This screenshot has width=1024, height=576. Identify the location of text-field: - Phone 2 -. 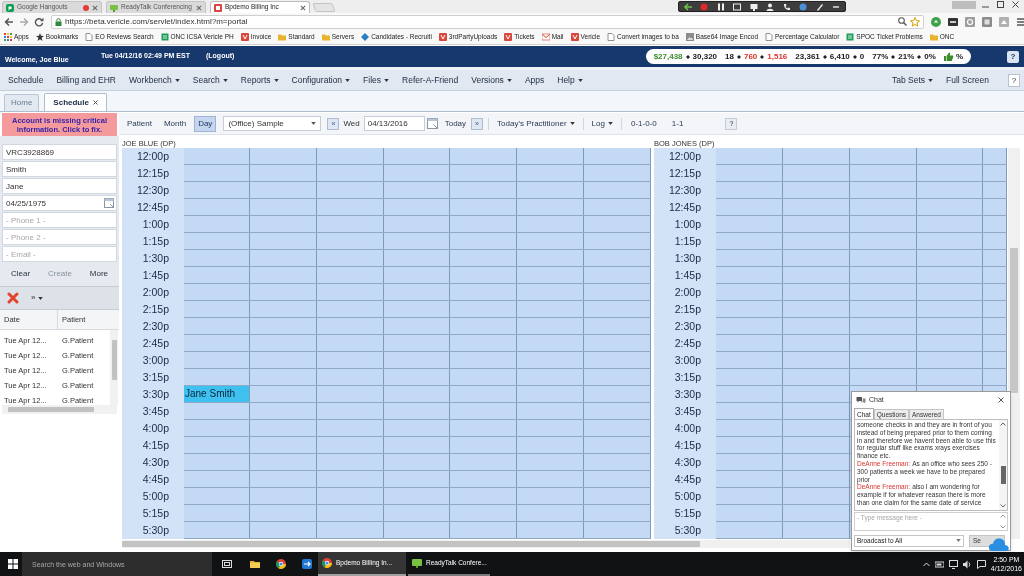
(59, 237).